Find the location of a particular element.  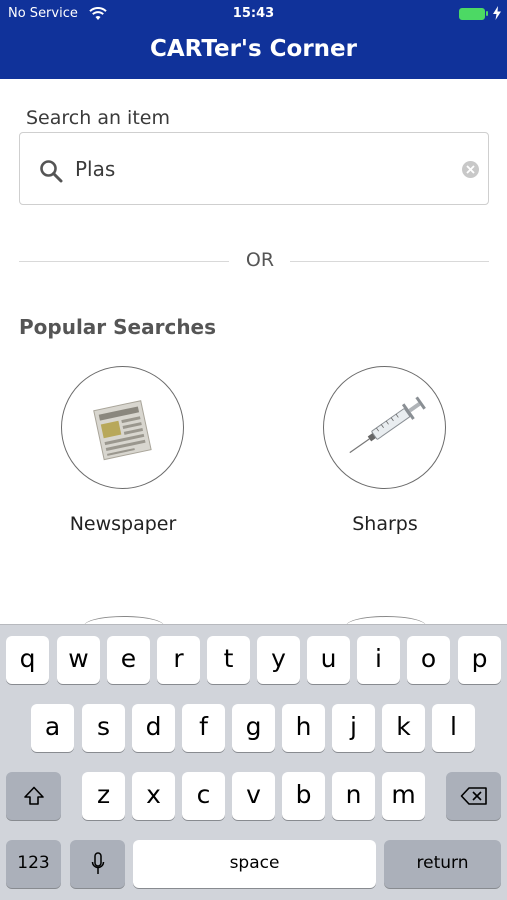

backspace-key is located at coordinates (473, 796).